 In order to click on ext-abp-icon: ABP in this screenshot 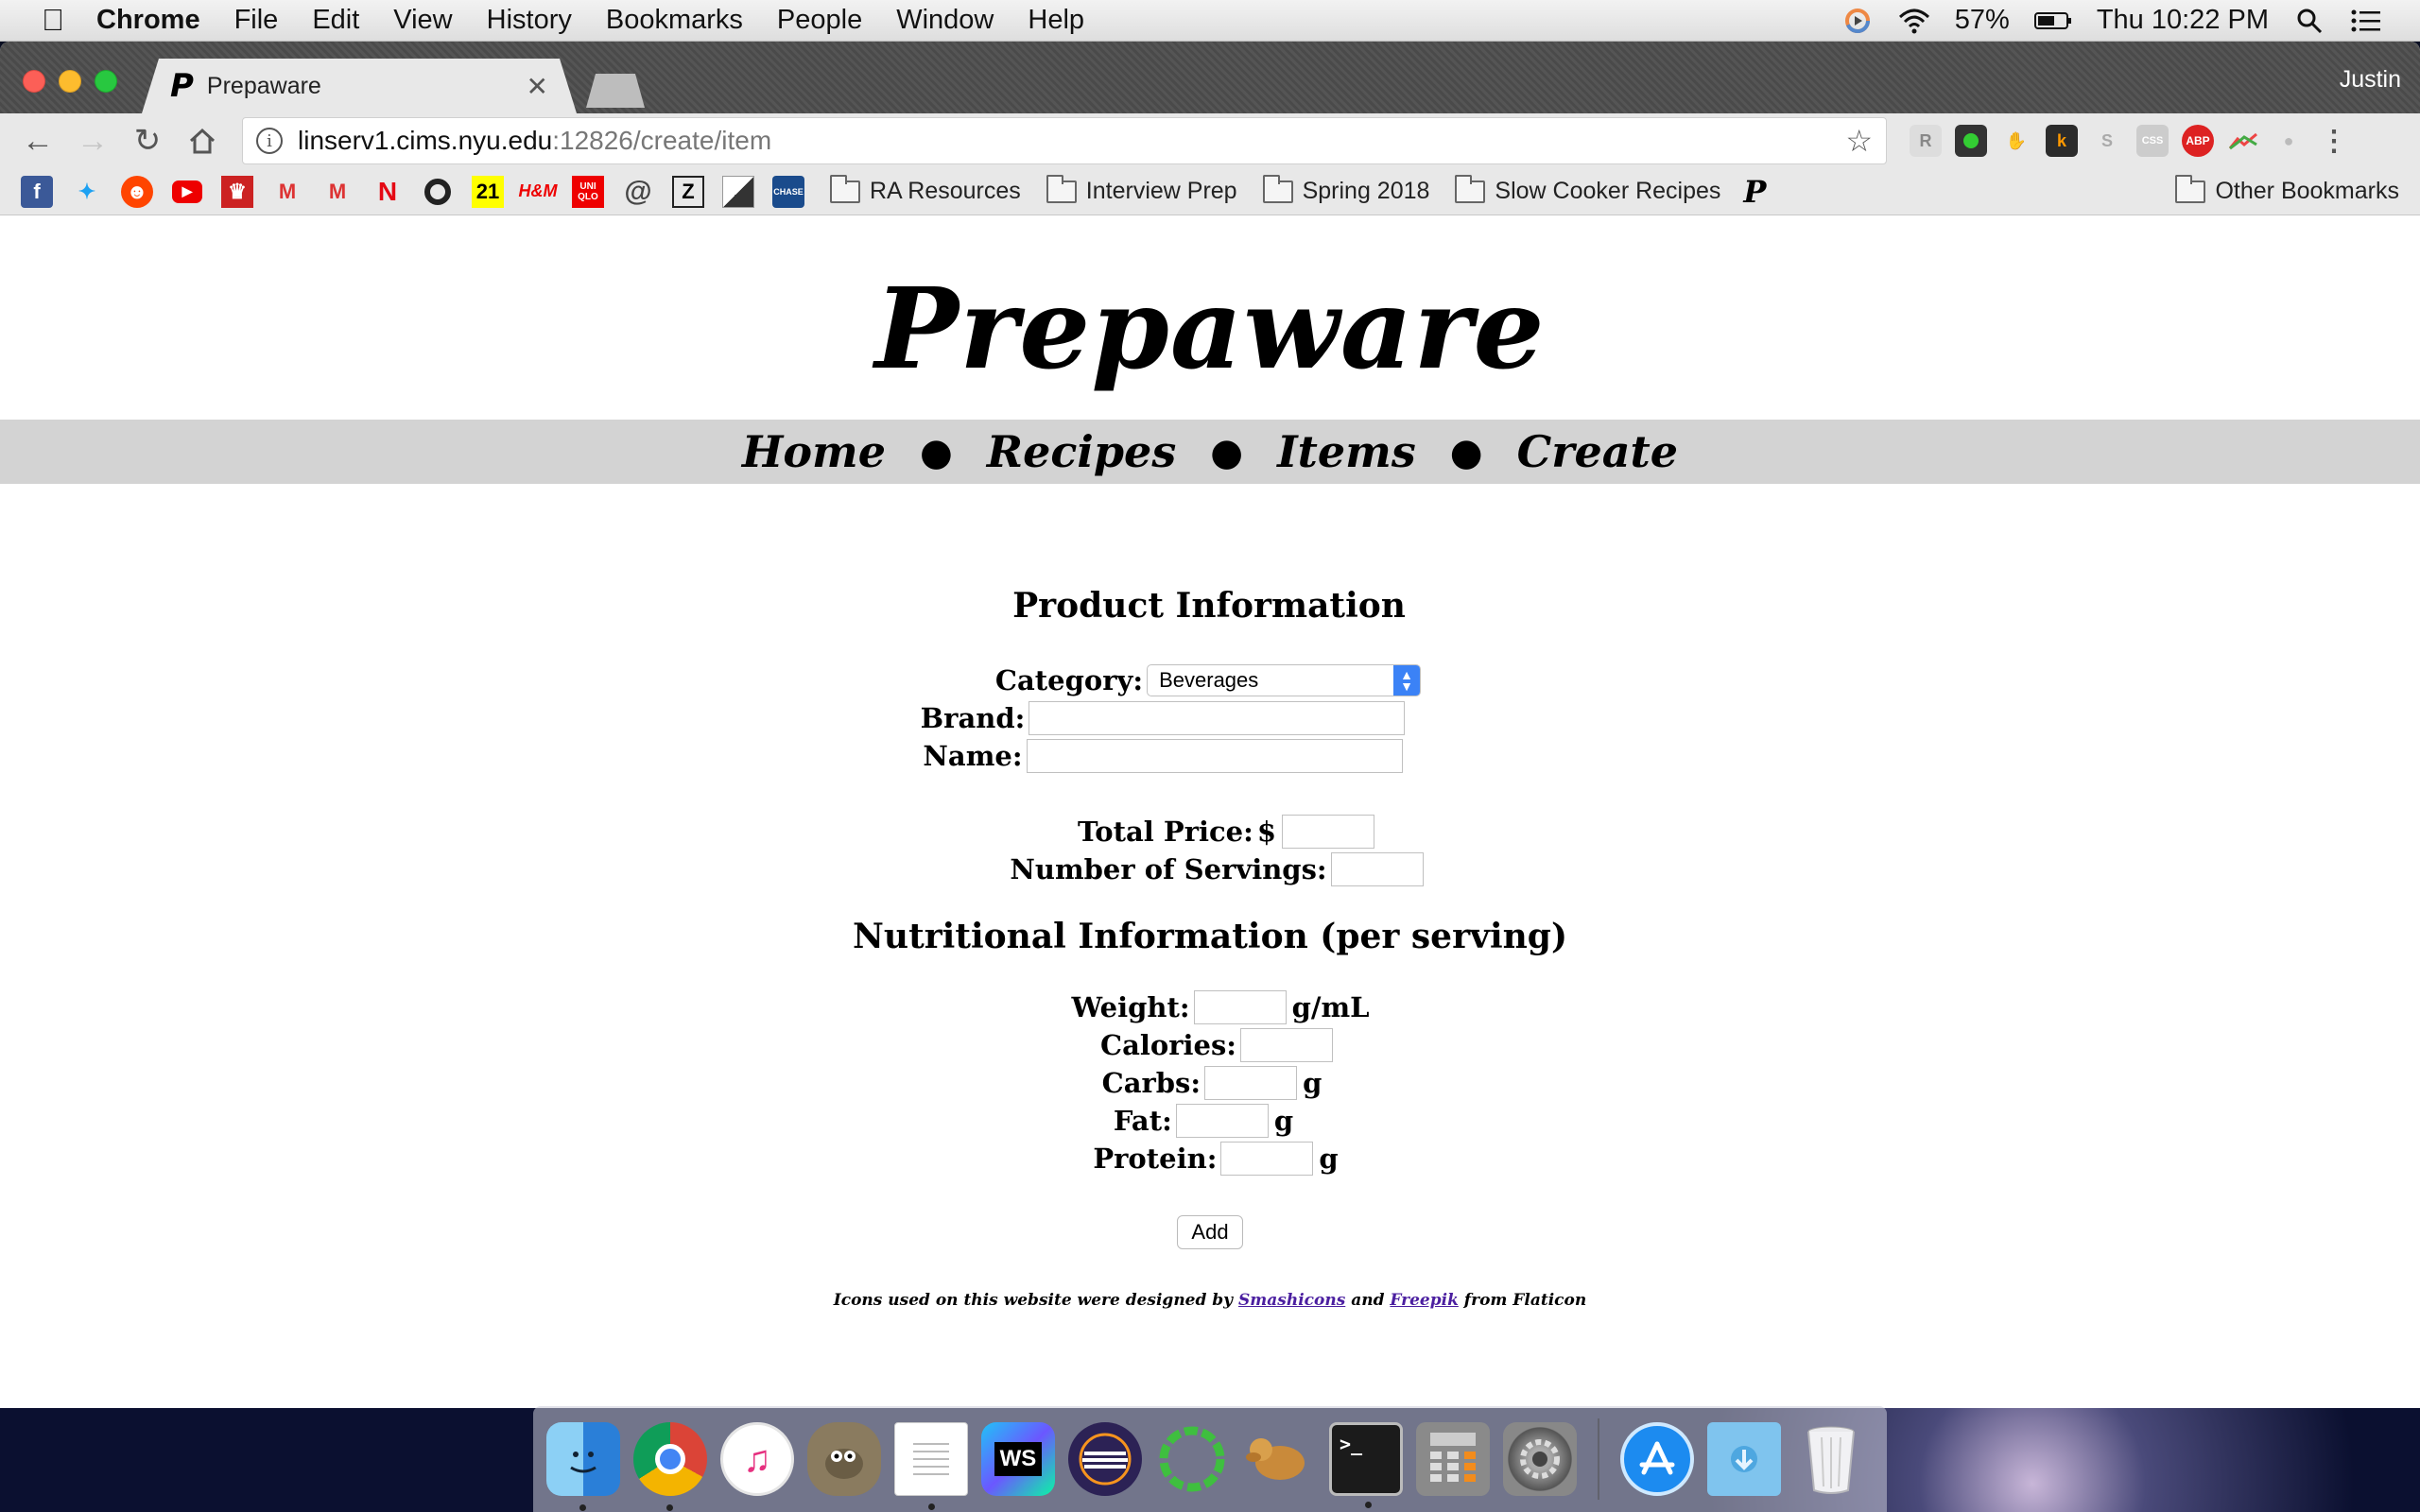, I will do `click(2198, 141)`.